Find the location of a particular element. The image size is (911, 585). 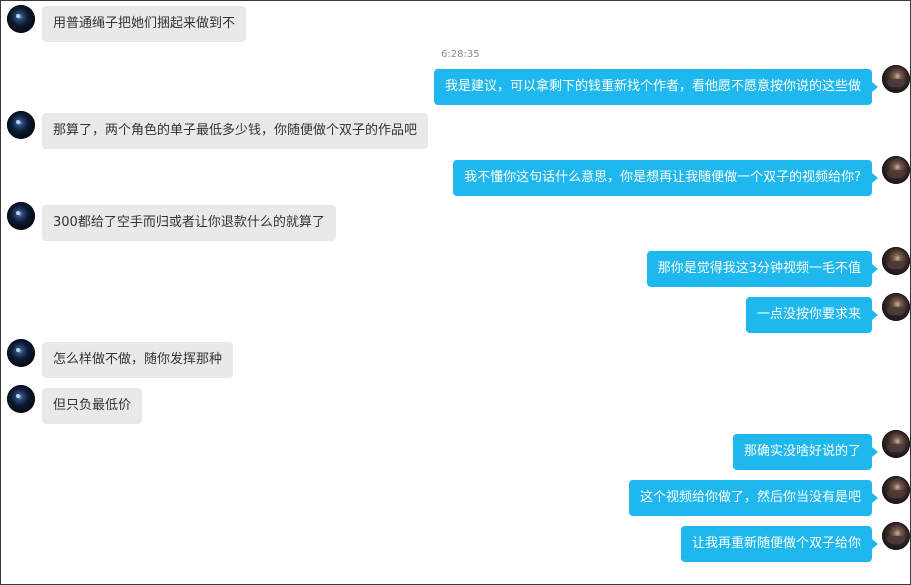

received-message-bubble: 300都给了空手而归或者让你退款什么的就算了 is located at coordinates (189, 223).